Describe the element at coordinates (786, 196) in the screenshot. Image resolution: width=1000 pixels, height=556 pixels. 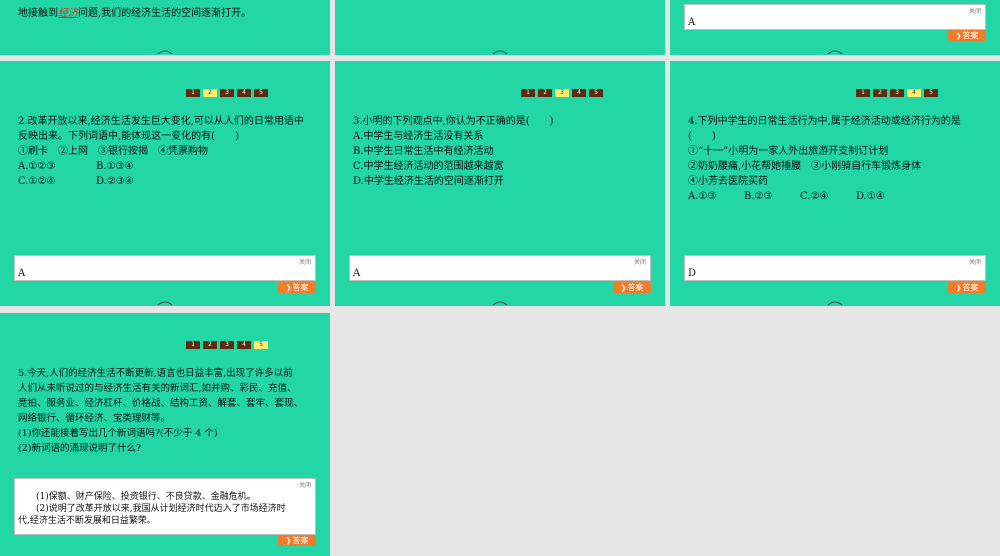
I see `options-row: A.①③ B.②③ C.②④ D.①④` at that location.